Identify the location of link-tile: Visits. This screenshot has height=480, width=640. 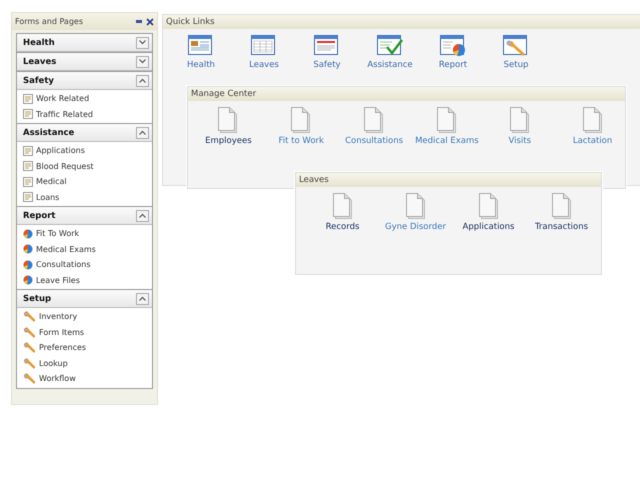
(519, 126).